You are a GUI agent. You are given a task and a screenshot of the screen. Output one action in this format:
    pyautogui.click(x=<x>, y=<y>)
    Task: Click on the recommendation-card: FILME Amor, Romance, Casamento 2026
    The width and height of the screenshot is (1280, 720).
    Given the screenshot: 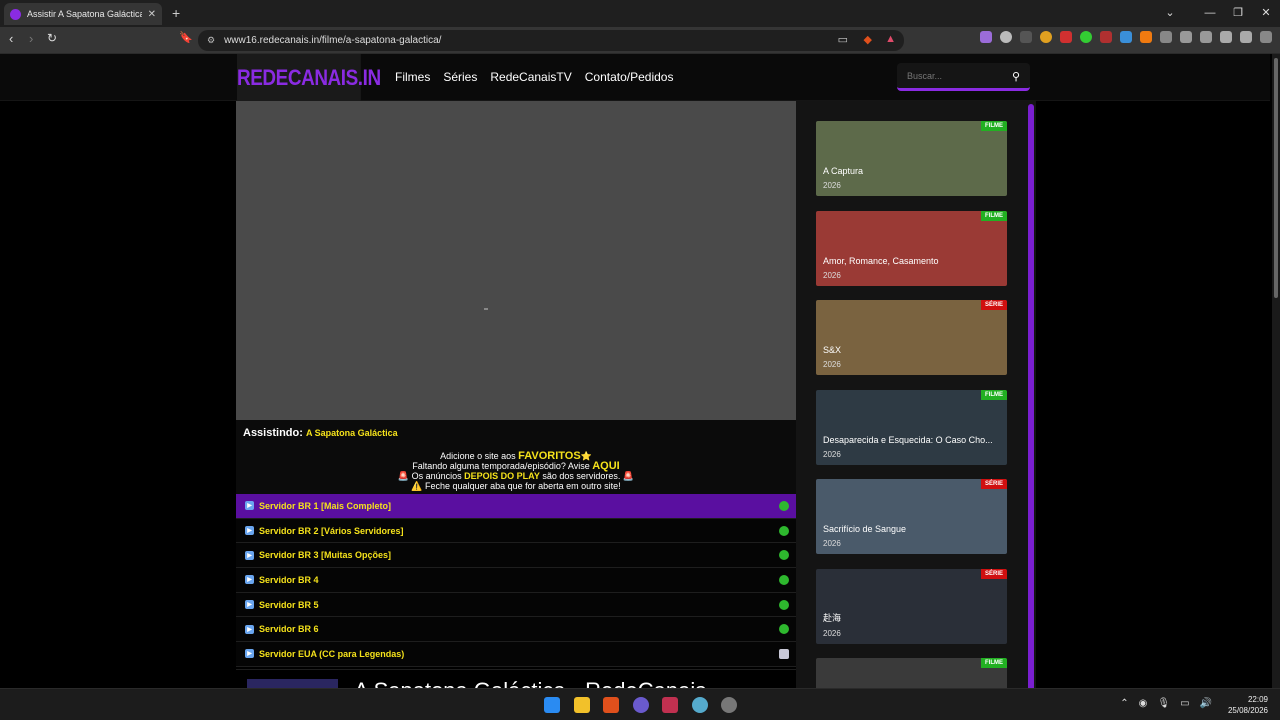 What is the action you would take?
    pyautogui.click(x=911, y=248)
    